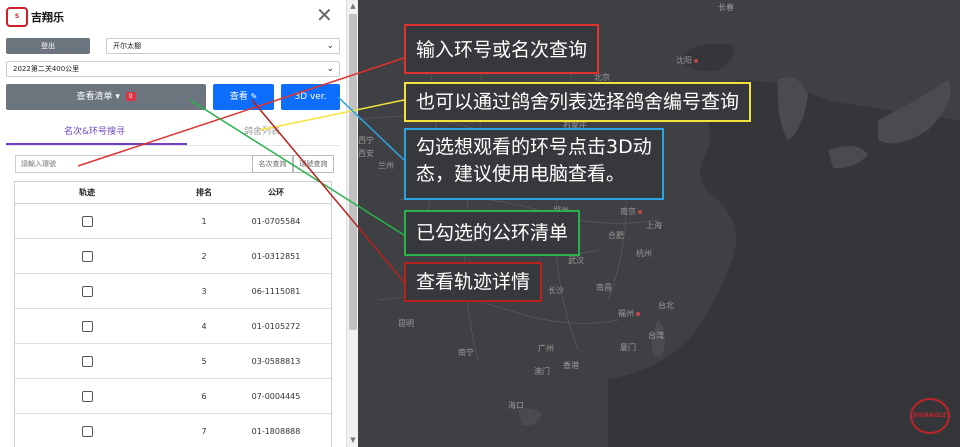  I want to click on arrow-darkred, so click(328, 191).